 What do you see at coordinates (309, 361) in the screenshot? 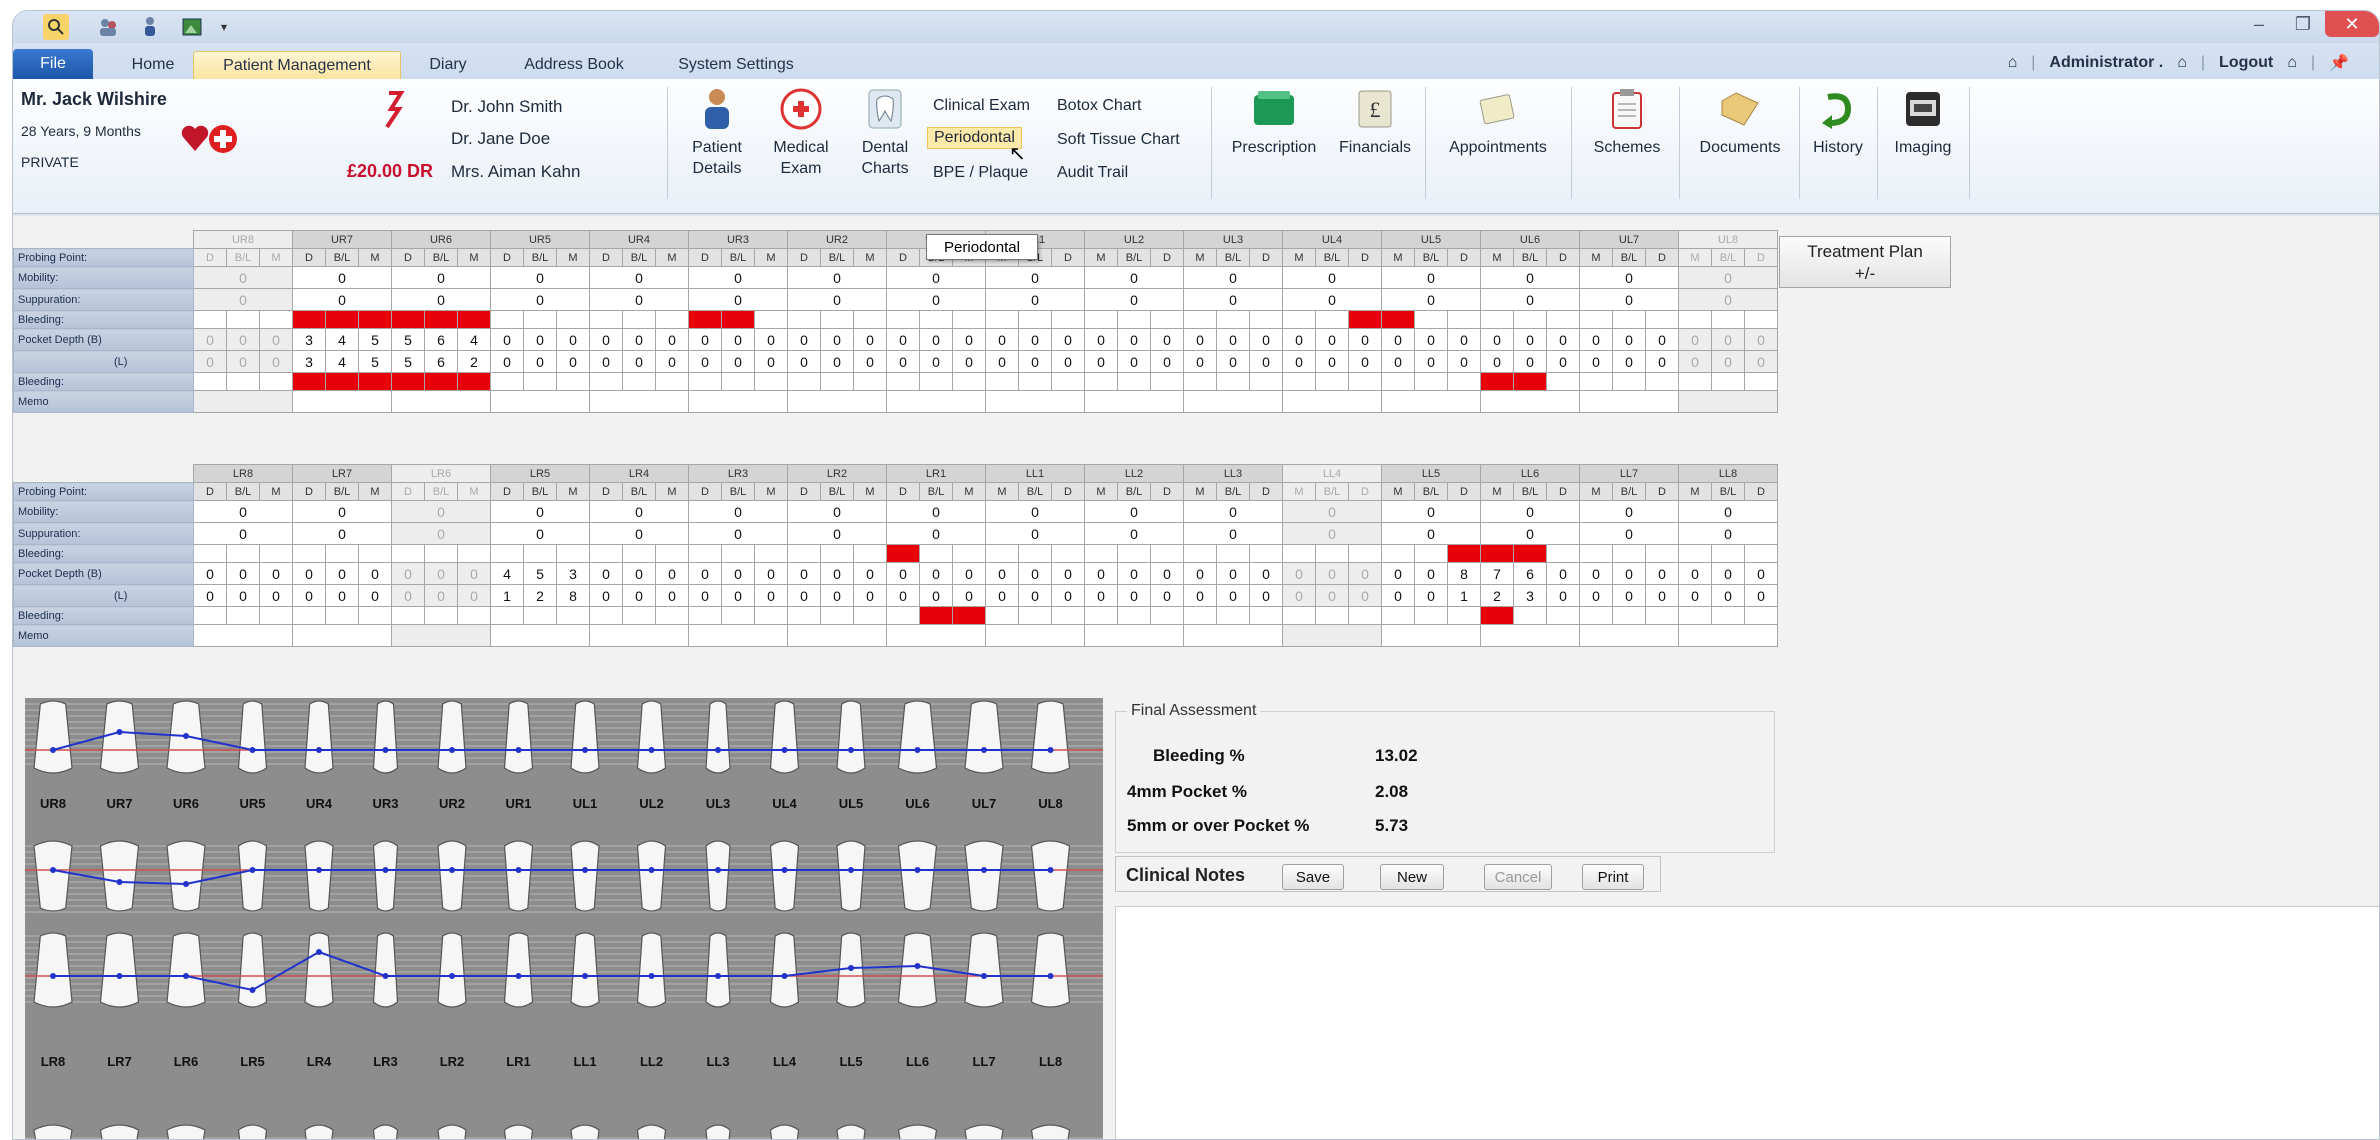
I see `pocket-depth-cell: 3` at bounding box center [309, 361].